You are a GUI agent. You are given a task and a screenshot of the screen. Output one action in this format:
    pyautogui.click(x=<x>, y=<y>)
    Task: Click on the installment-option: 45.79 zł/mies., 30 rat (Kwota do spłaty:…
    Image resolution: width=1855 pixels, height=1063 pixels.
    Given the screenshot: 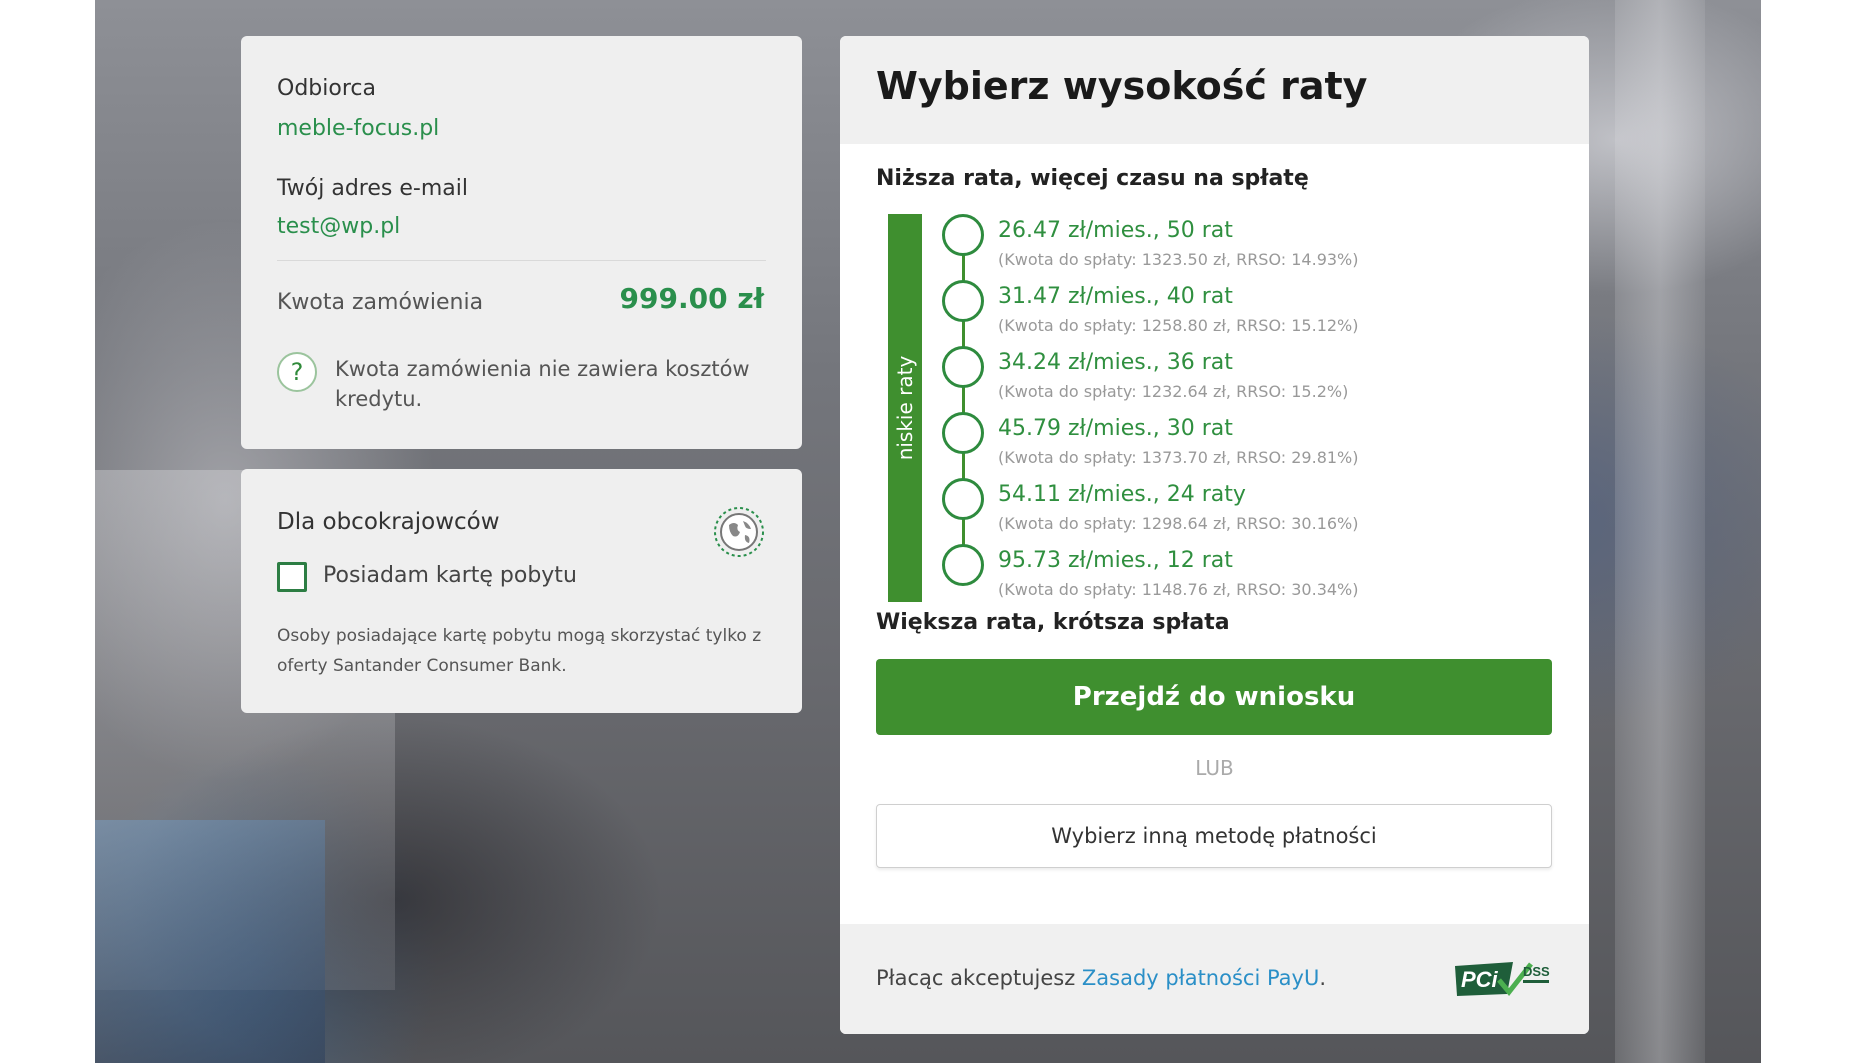 What is the action you would take?
    pyautogui.click(x=1242, y=444)
    